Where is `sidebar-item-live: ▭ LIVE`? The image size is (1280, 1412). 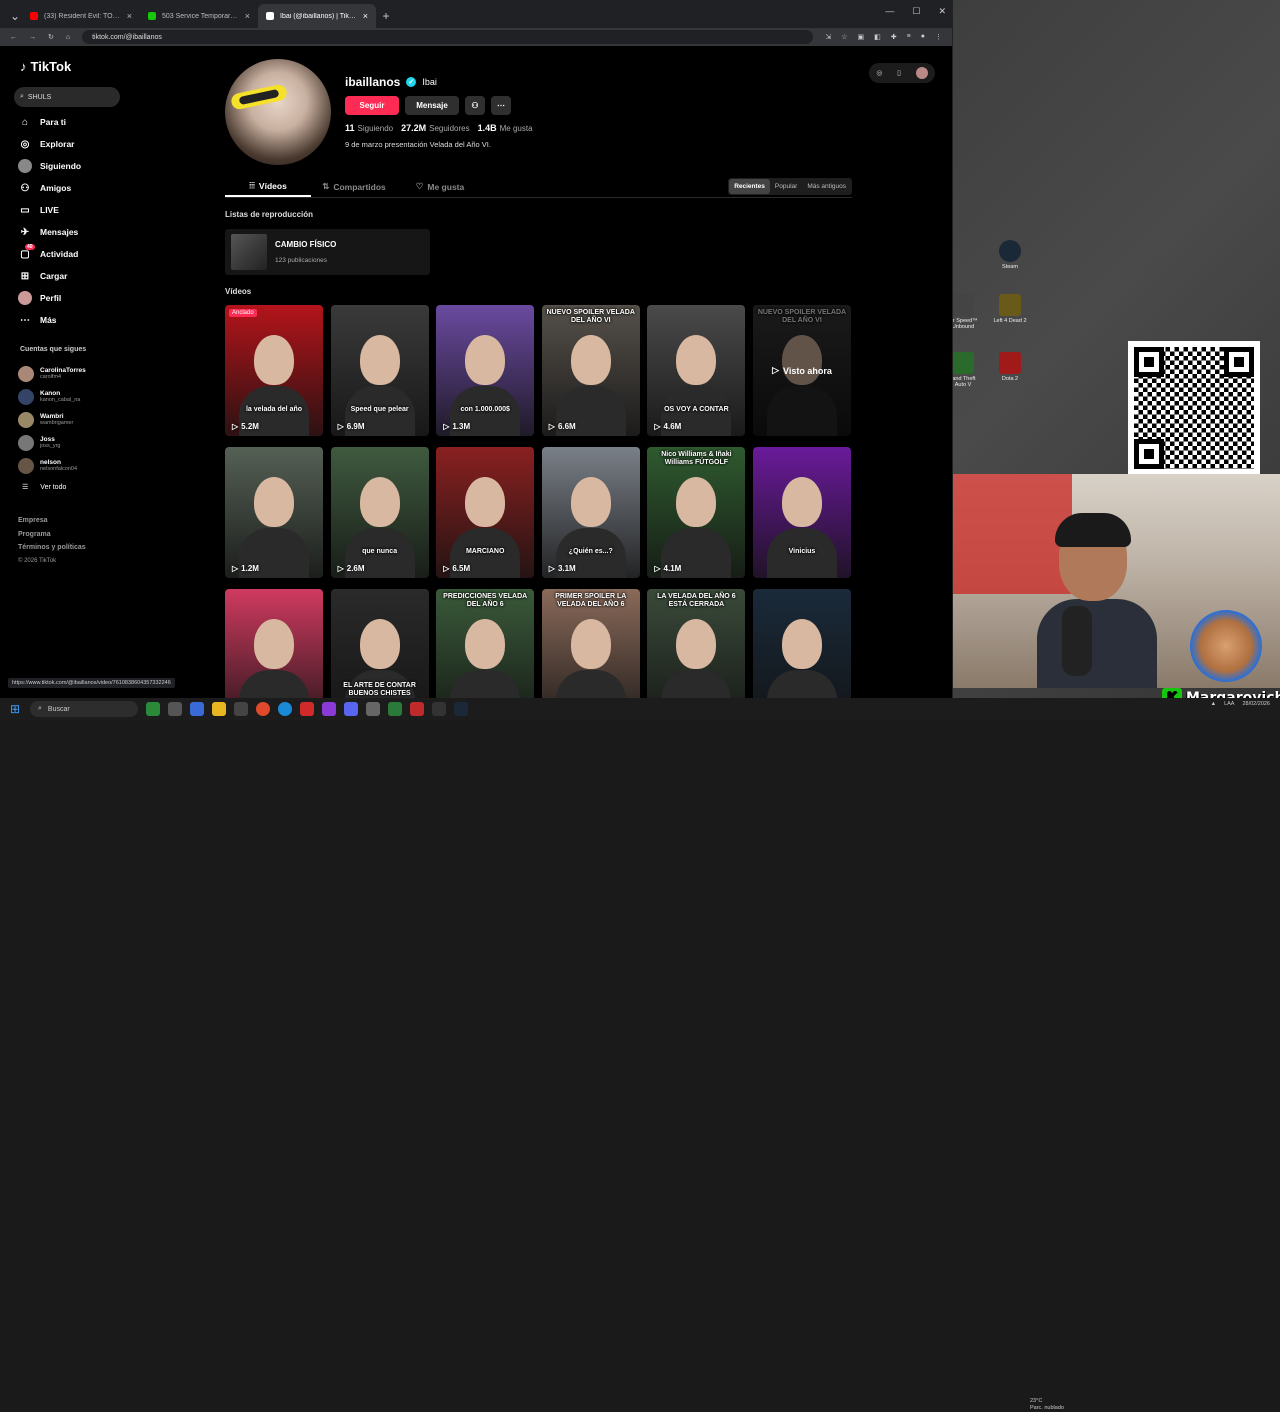
sidebar-item-live: ▭ LIVE is located at coordinates (49, 210).